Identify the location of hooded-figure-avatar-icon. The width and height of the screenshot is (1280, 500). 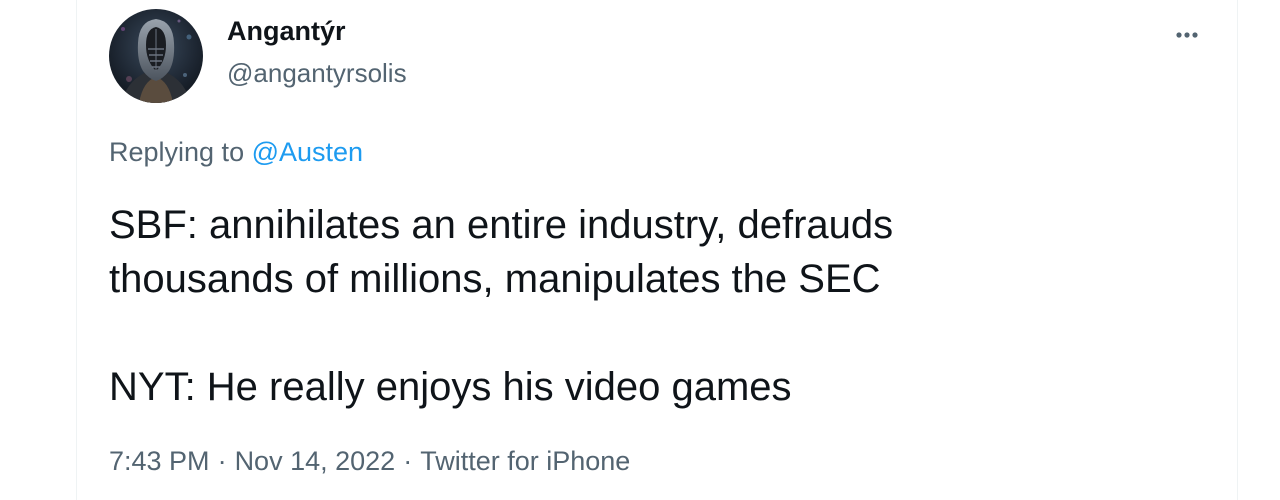
(156, 56).